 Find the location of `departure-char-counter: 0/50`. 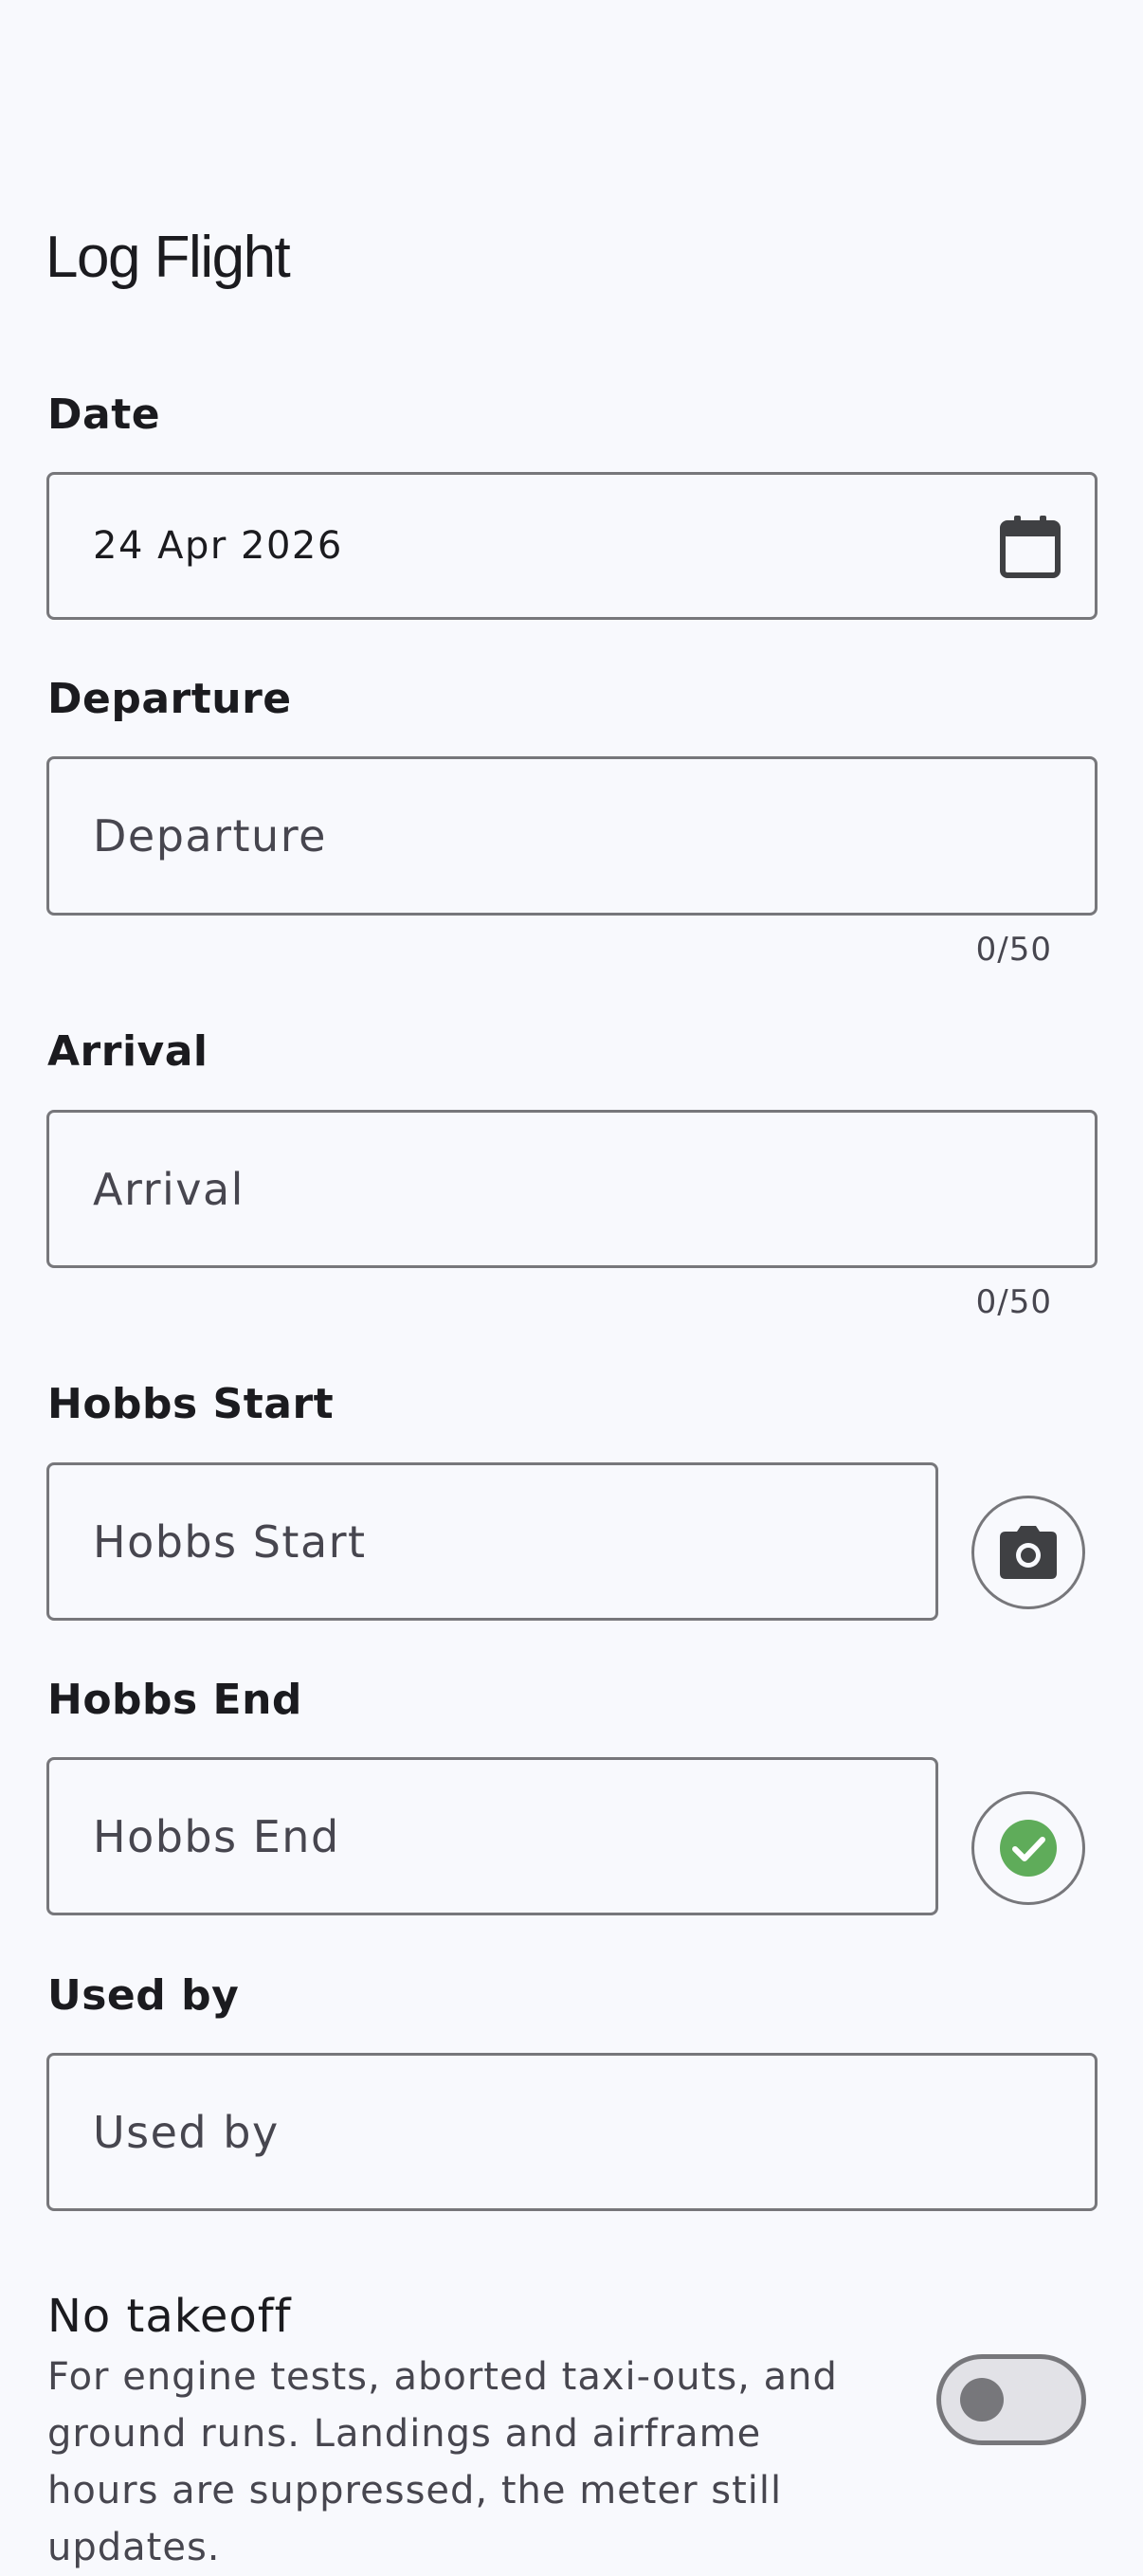

departure-char-counter: 0/50 is located at coordinates (1013, 950).